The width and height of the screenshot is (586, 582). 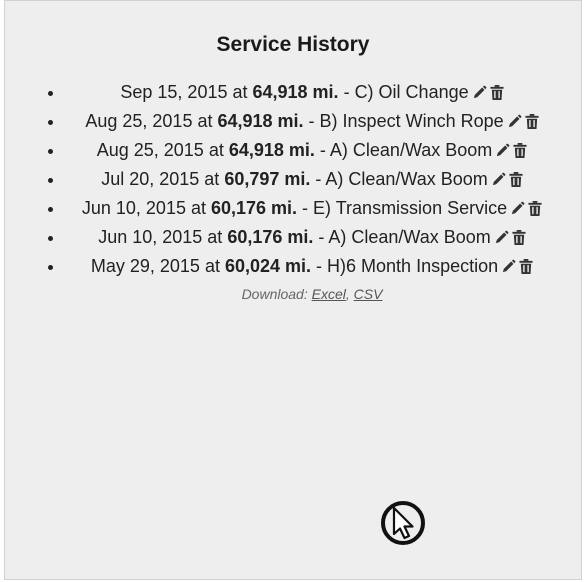 What do you see at coordinates (293, 44) in the screenshot?
I see `page-title: Service History` at bounding box center [293, 44].